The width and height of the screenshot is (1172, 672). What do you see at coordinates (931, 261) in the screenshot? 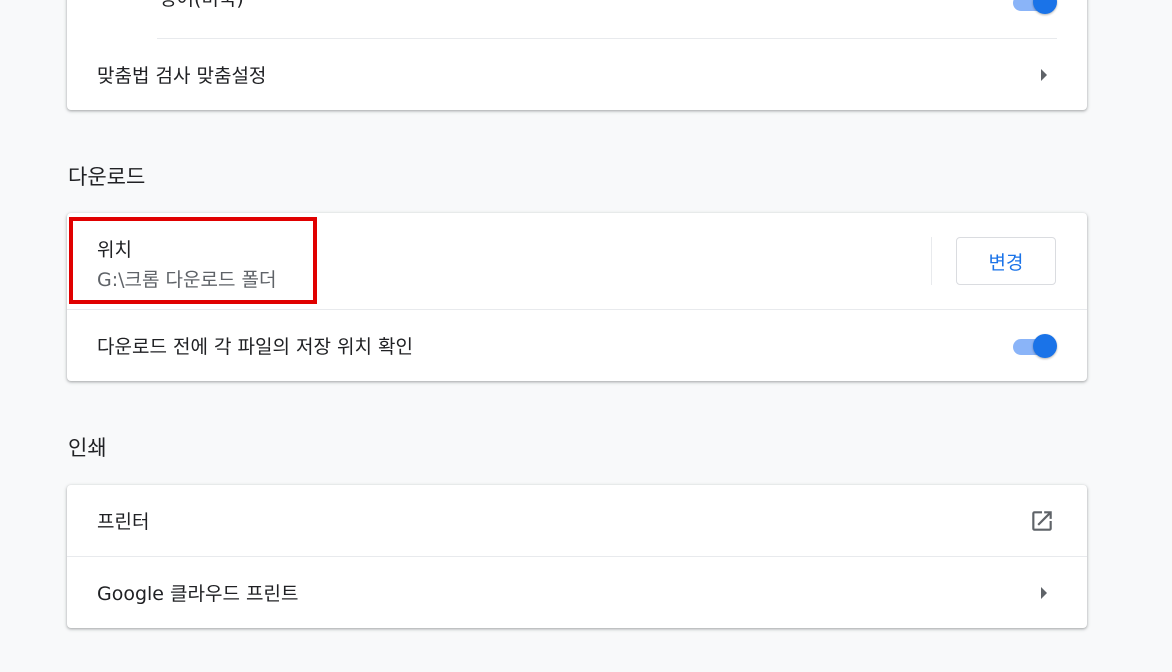
I see `vertical-divider` at bounding box center [931, 261].